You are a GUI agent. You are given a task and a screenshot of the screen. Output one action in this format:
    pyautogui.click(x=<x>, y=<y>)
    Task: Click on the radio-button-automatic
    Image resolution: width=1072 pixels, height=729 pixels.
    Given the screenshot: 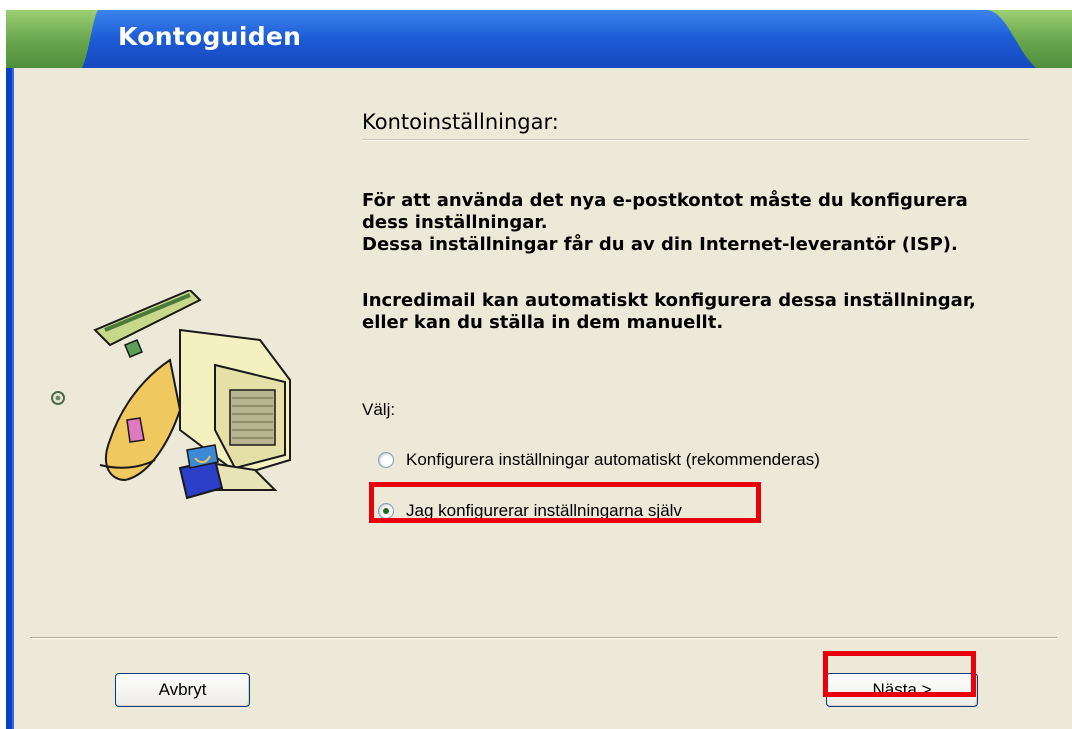 What is the action you would take?
    pyautogui.click(x=386, y=460)
    